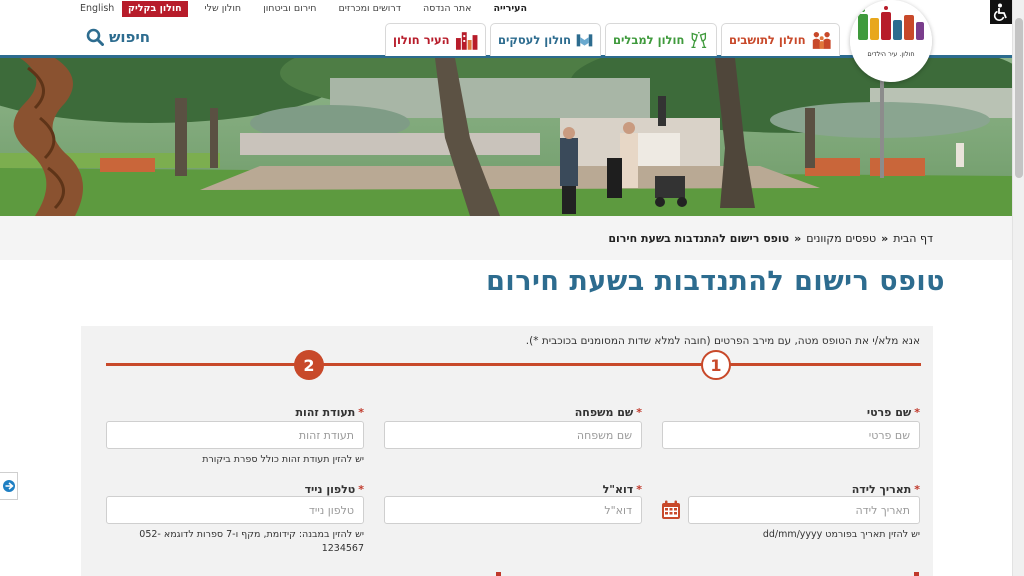 Image resolution: width=1024 pixels, height=576 pixels. Describe the element at coordinates (513, 364) in the screenshot. I see `step-progress-line` at that location.